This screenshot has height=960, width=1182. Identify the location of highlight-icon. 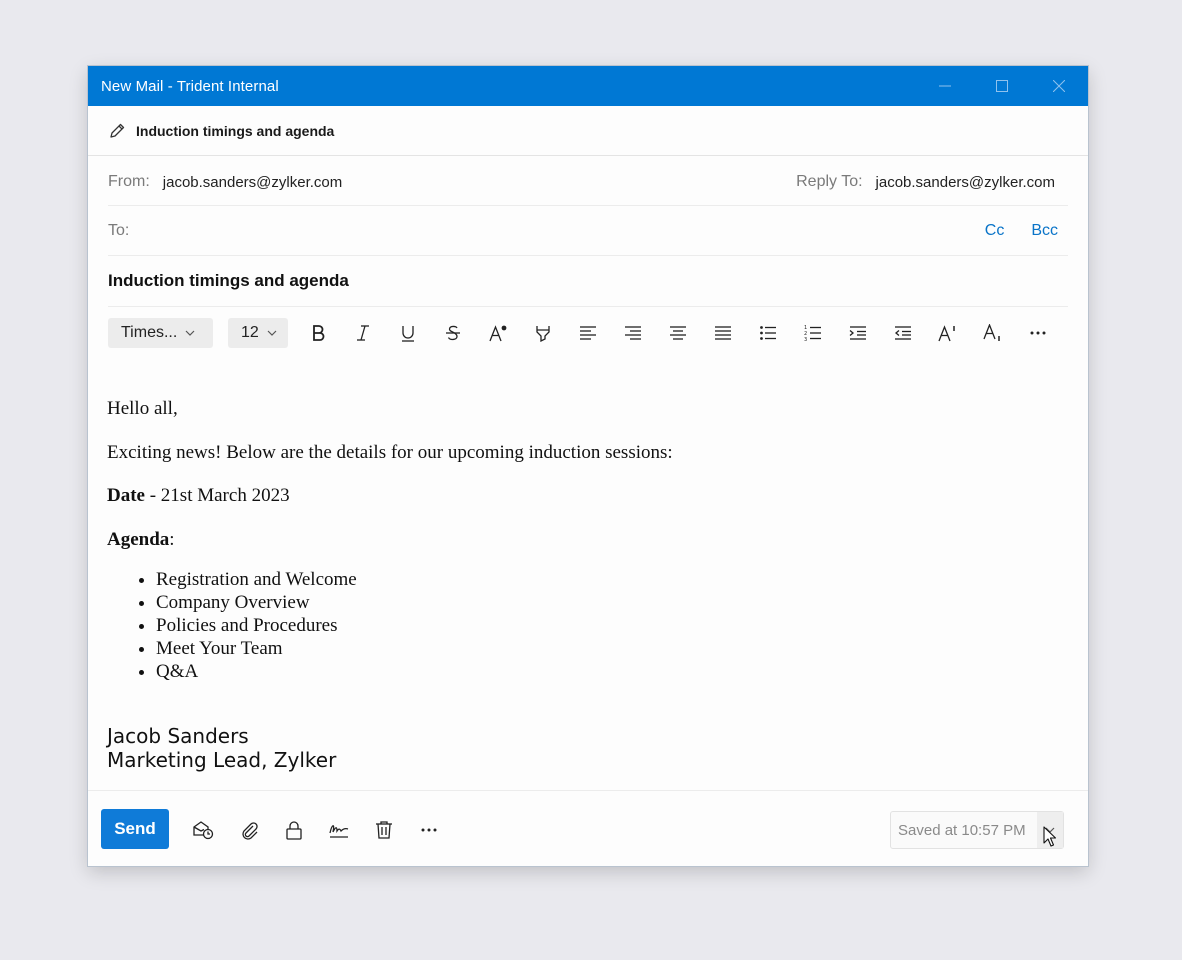
(542, 334).